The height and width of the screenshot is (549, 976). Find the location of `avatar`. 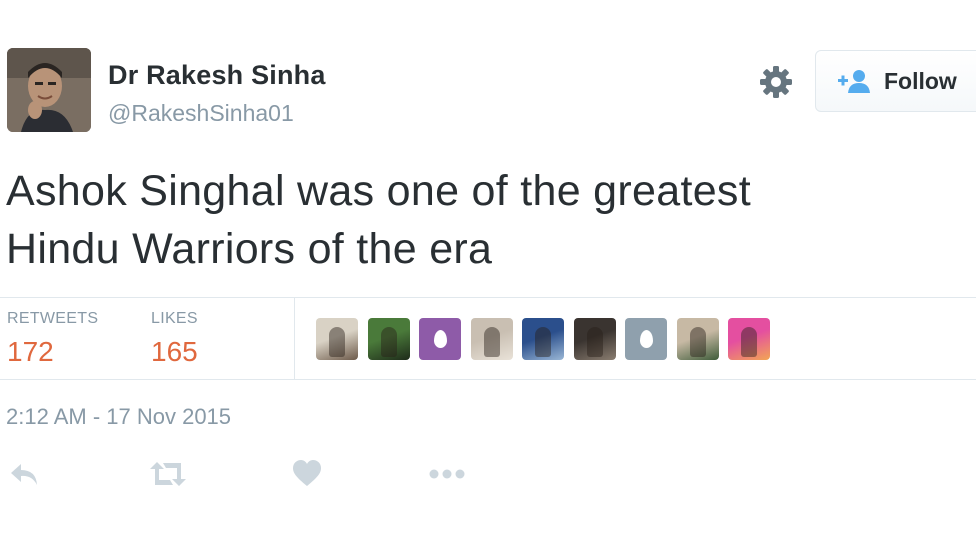

avatar is located at coordinates (49, 90).